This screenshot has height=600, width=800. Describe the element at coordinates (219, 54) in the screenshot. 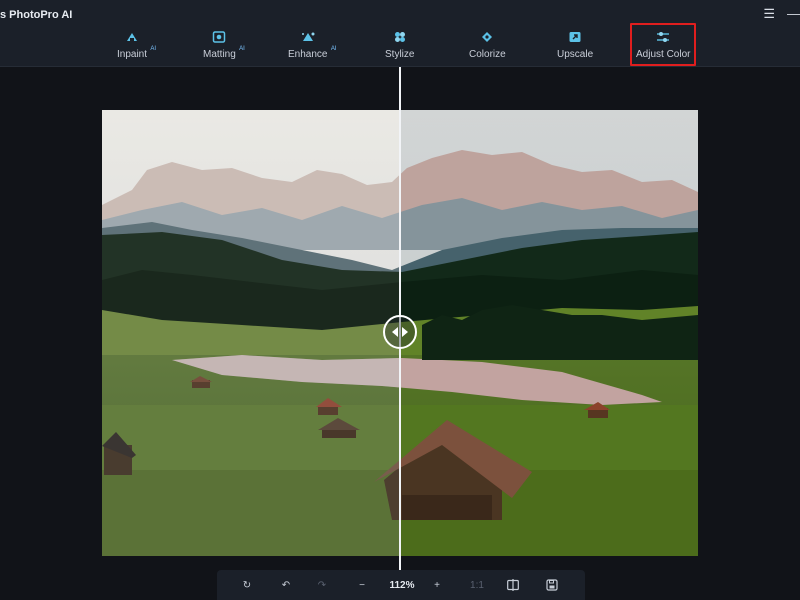

I see `tab-matting-label: Matting` at that location.